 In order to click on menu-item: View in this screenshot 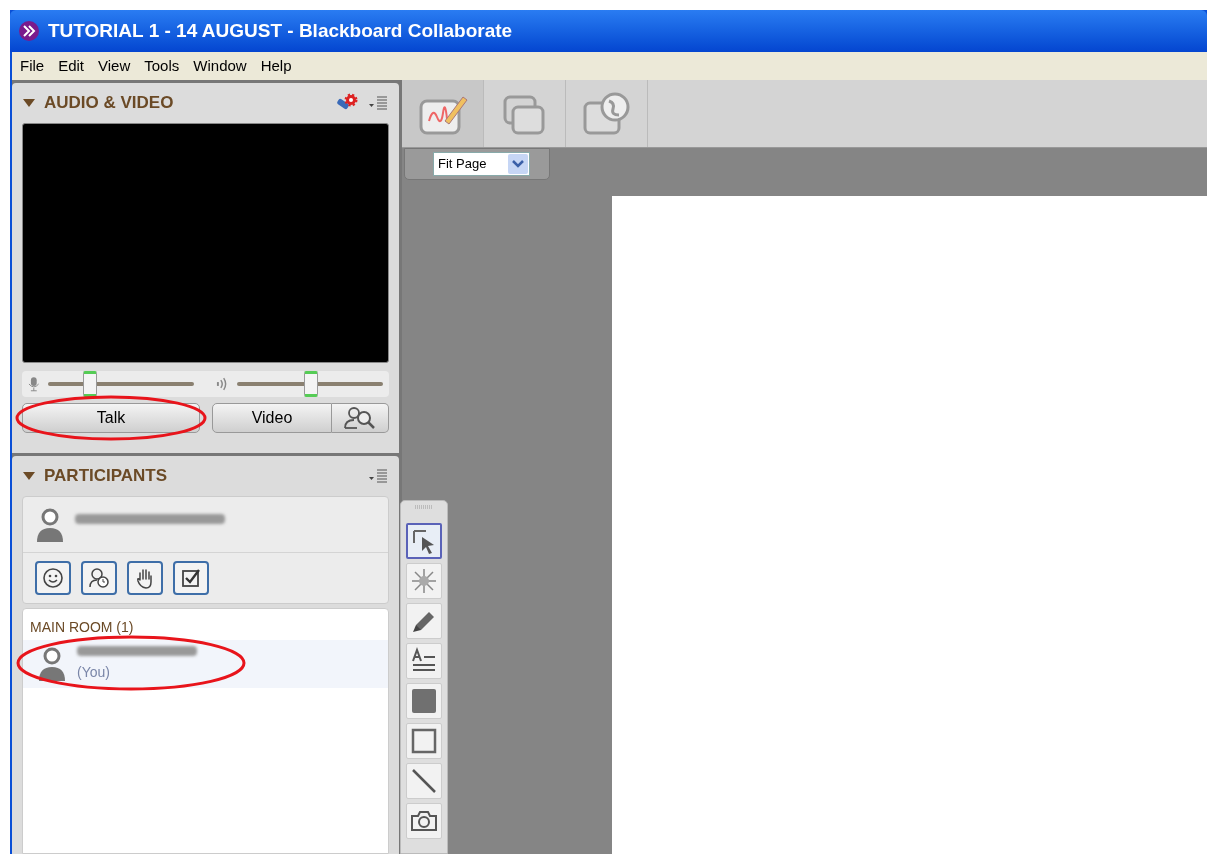, I will do `click(114, 66)`.